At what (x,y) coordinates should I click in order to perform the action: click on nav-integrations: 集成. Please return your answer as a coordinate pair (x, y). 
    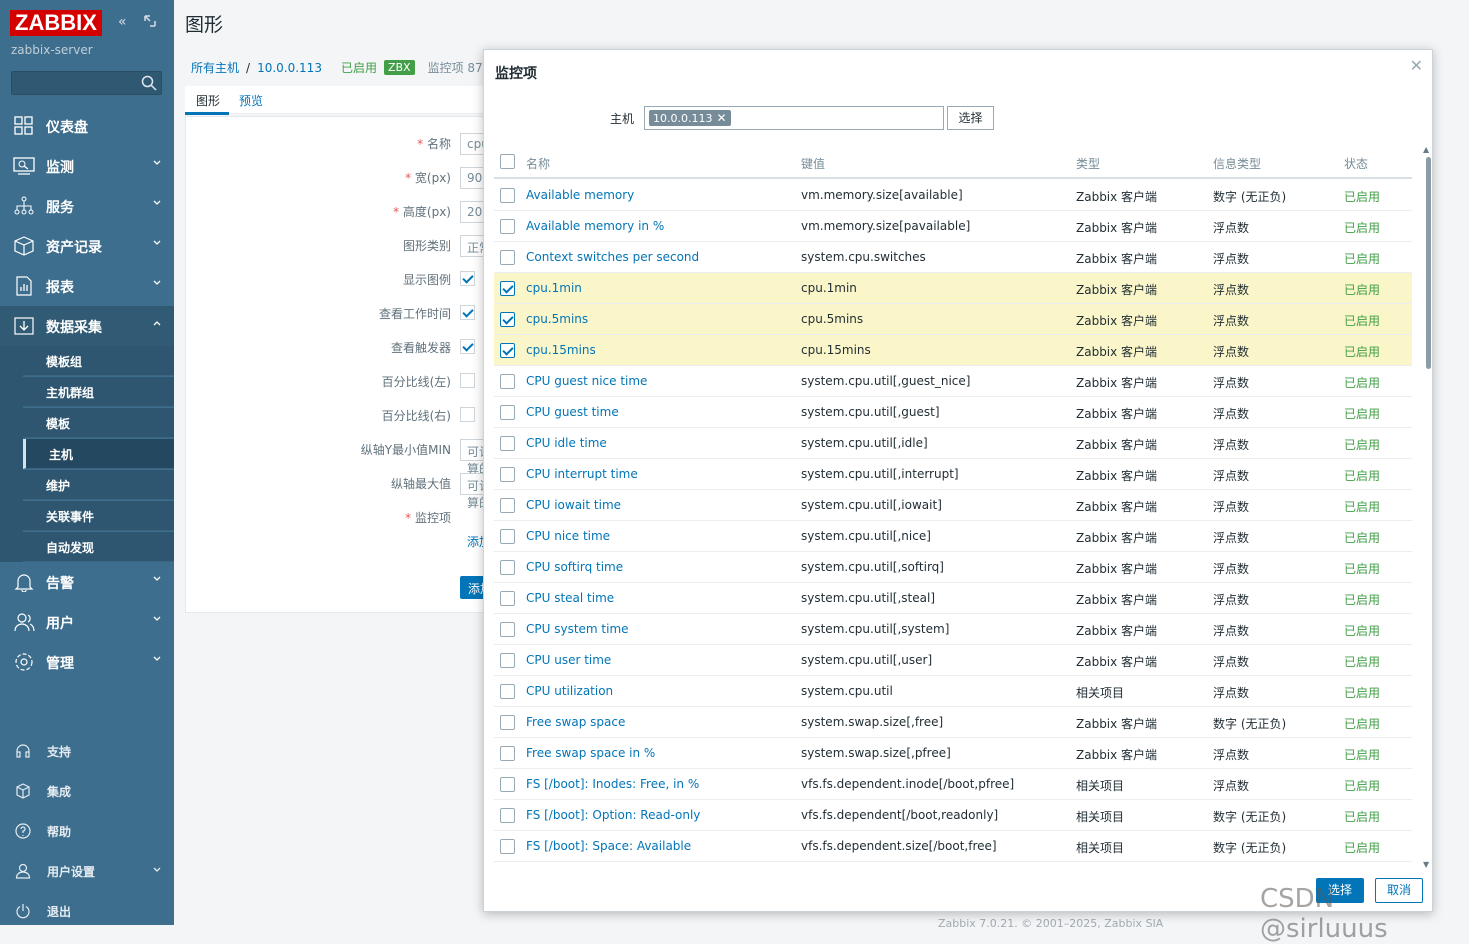
    Looking at the image, I should click on (87, 791).